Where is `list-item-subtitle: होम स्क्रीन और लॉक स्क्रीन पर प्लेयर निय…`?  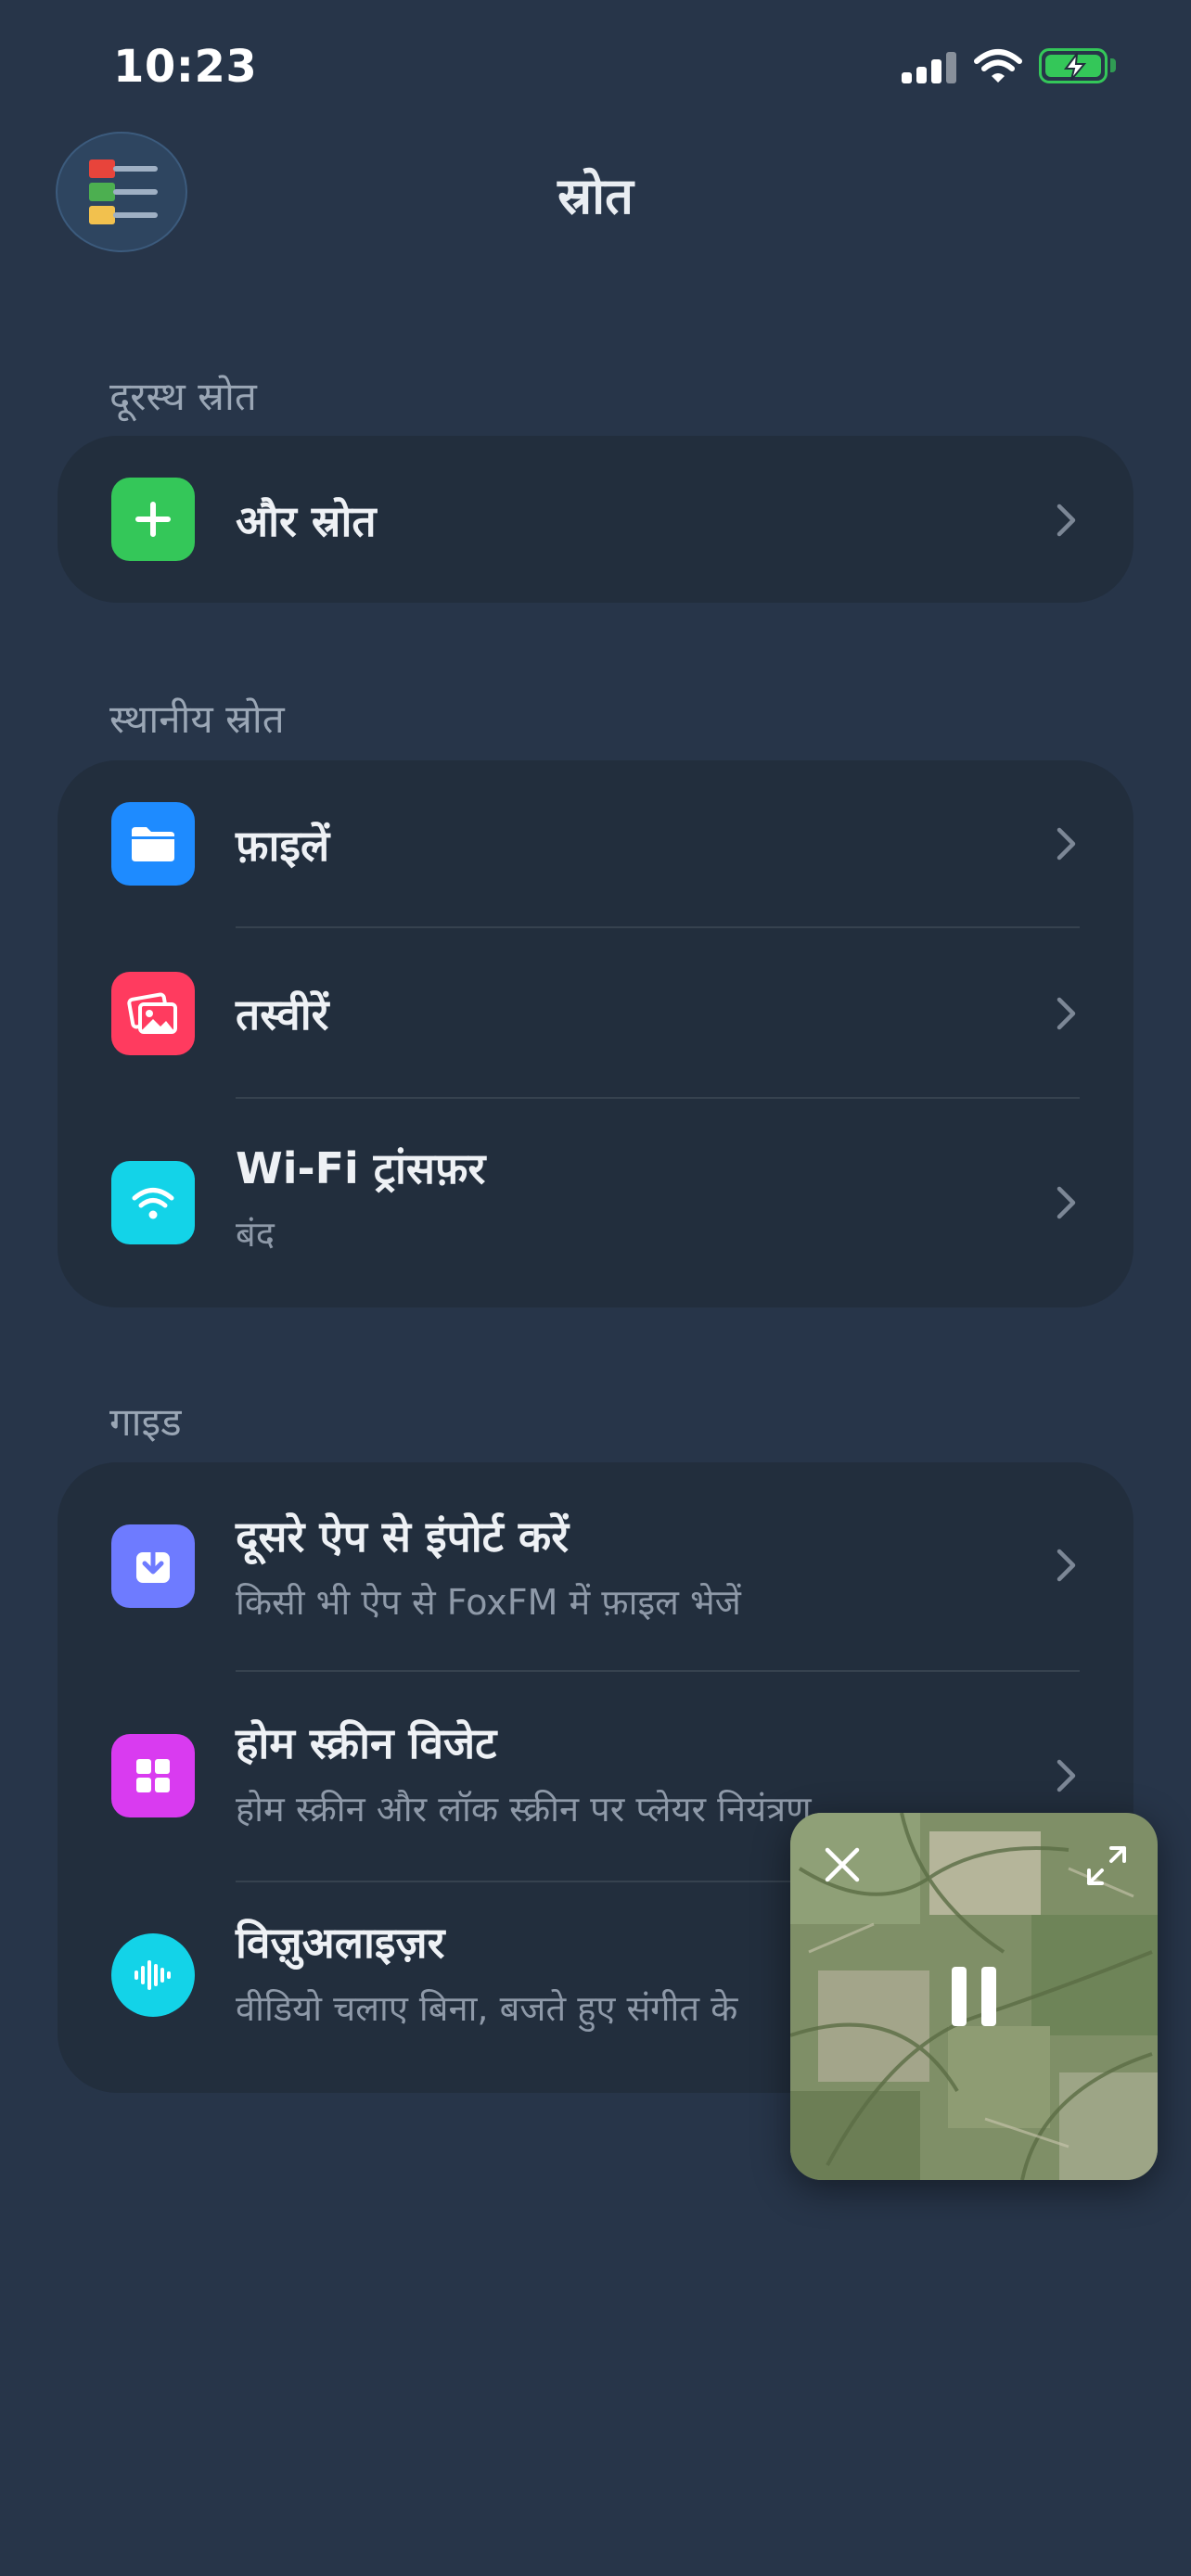 list-item-subtitle: होम स्क्रीन और लॉक स्क्रीन पर प्लेयर निय… is located at coordinates (524, 1809).